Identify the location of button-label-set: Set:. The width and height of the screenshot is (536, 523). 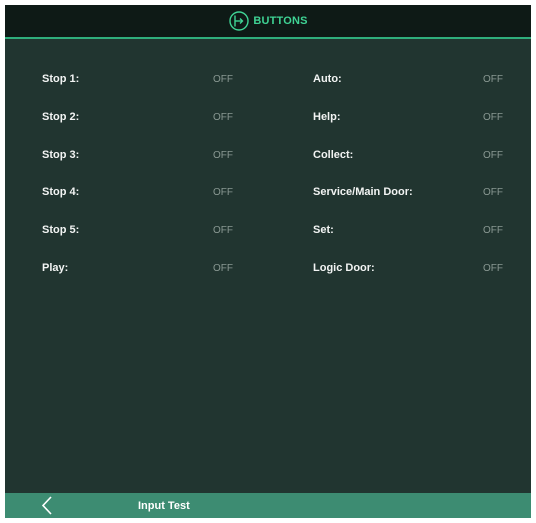
(323, 230).